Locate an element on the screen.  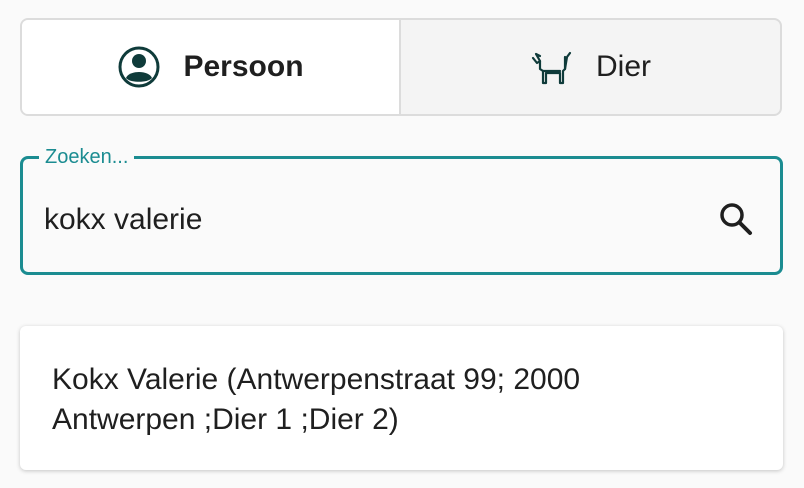
tab-dier-label: Dier is located at coordinates (623, 66).